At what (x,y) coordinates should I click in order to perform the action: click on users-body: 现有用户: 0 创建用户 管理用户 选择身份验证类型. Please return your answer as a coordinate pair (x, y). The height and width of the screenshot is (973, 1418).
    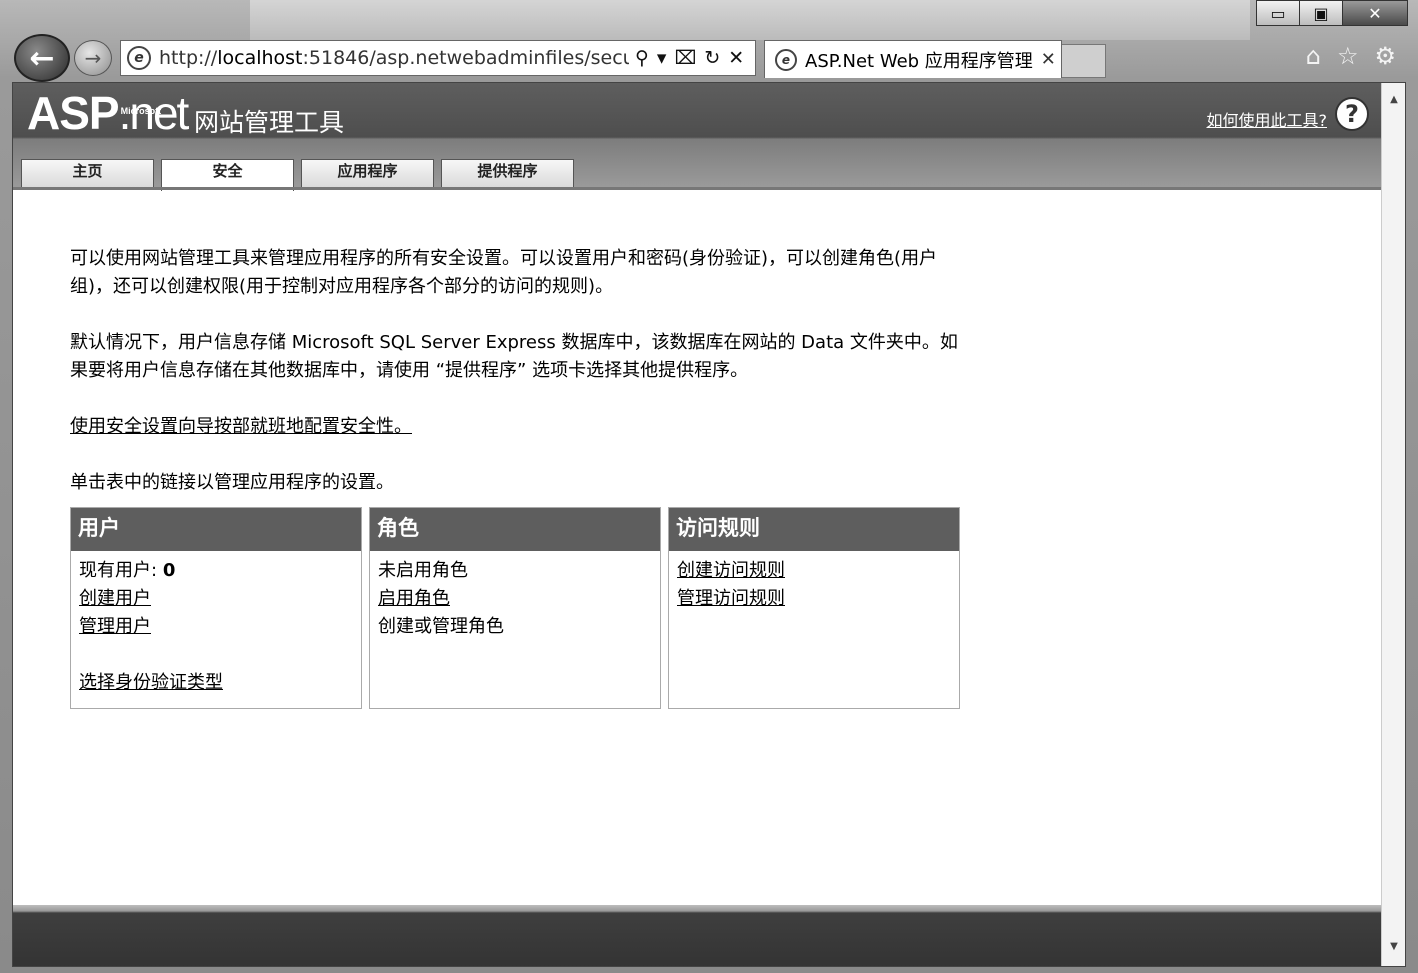
    Looking at the image, I should click on (216, 624).